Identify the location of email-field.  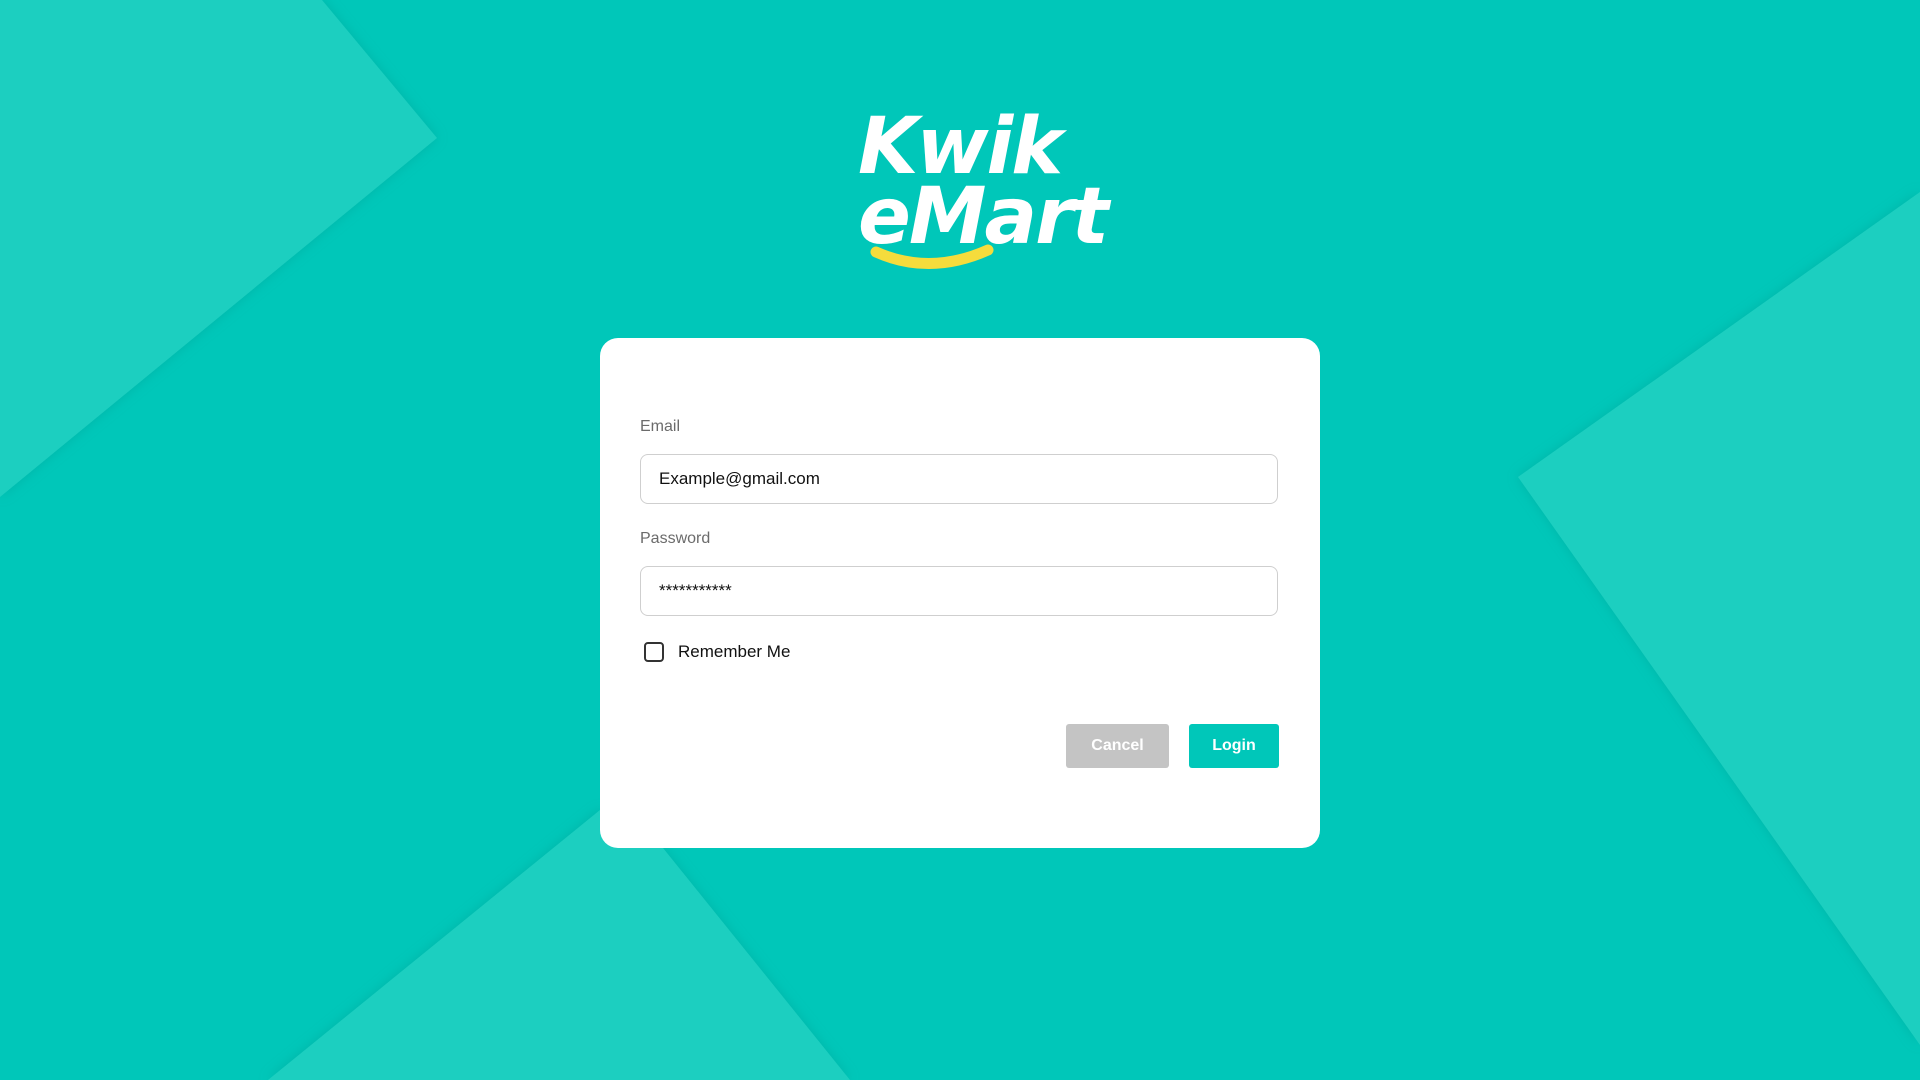
(959, 479).